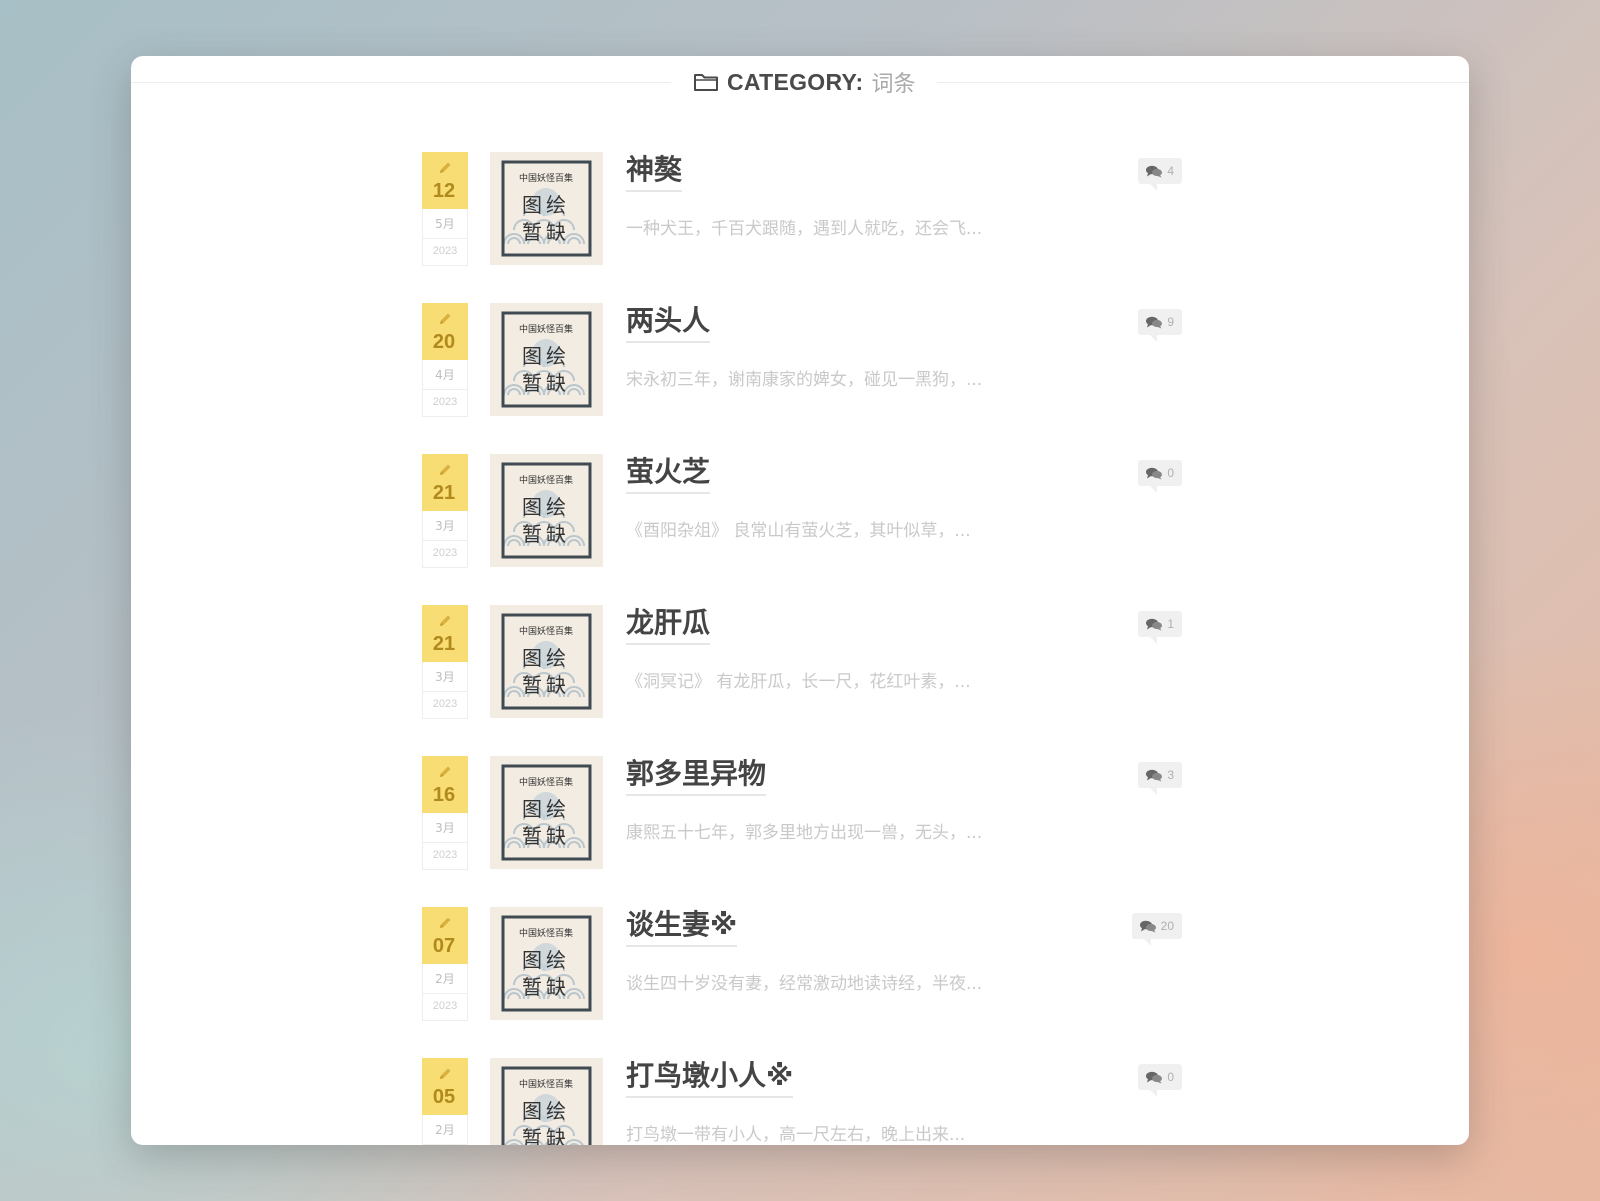  I want to click on post-title-link: 龙肝瓜, so click(668, 625).